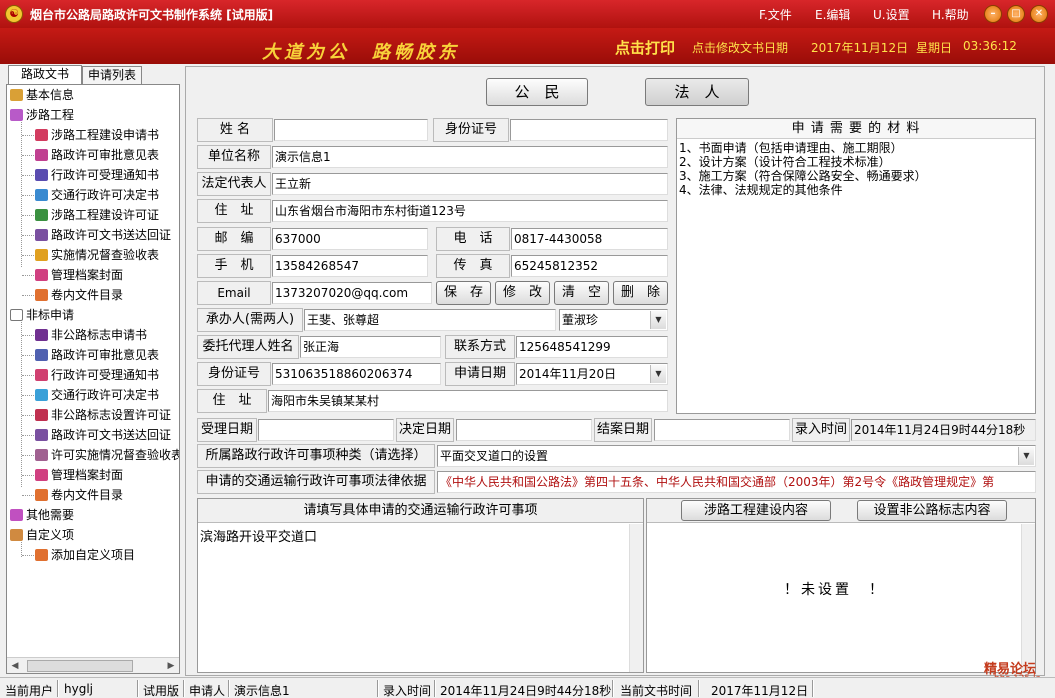 This screenshot has width=1055, height=698. Describe the element at coordinates (589, 266) in the screenshot. I see `fax-field: 65245812352` at that location.